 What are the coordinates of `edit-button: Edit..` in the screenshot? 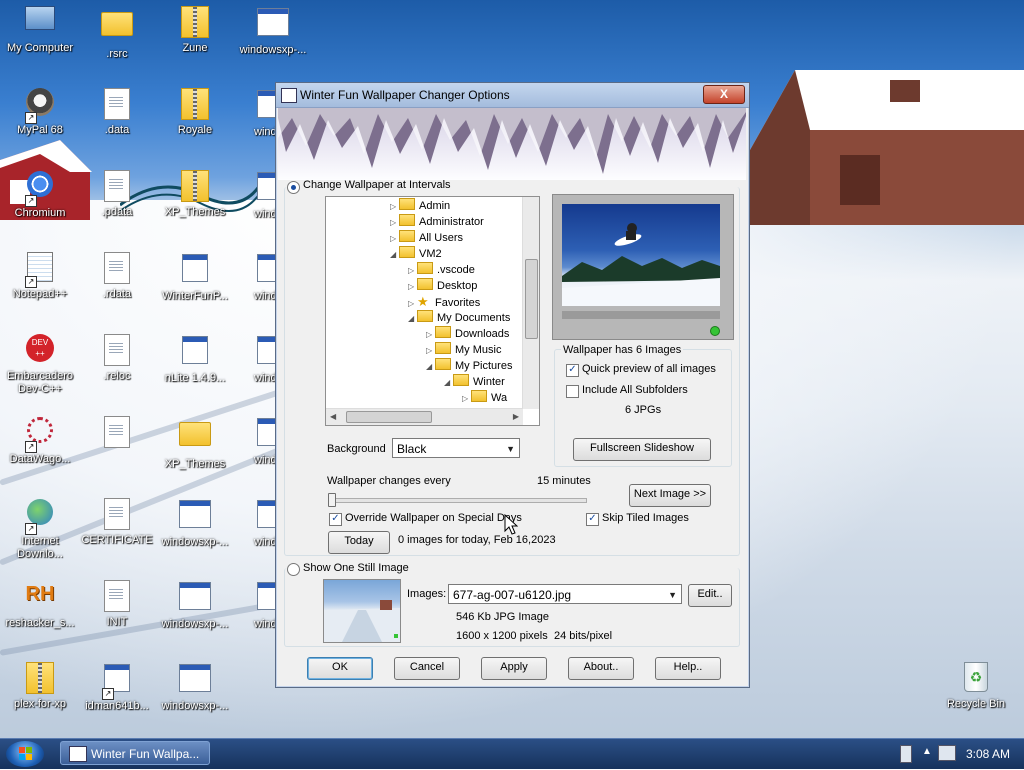 It's located at (710, 595).